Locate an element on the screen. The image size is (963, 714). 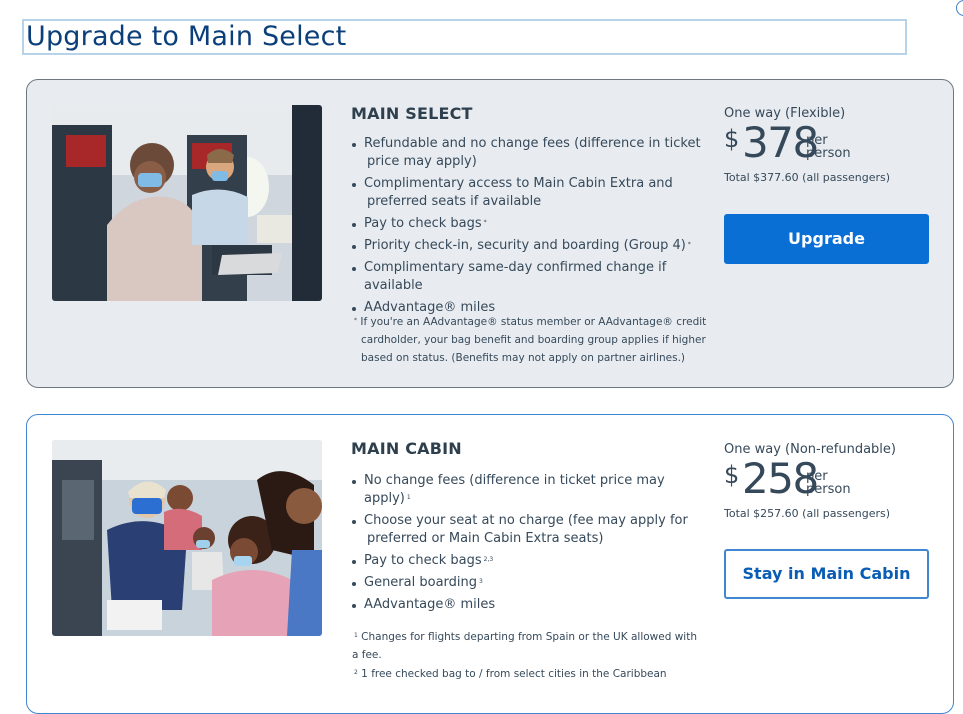
price: $ 258 per person is located at coordinates (829, 480).